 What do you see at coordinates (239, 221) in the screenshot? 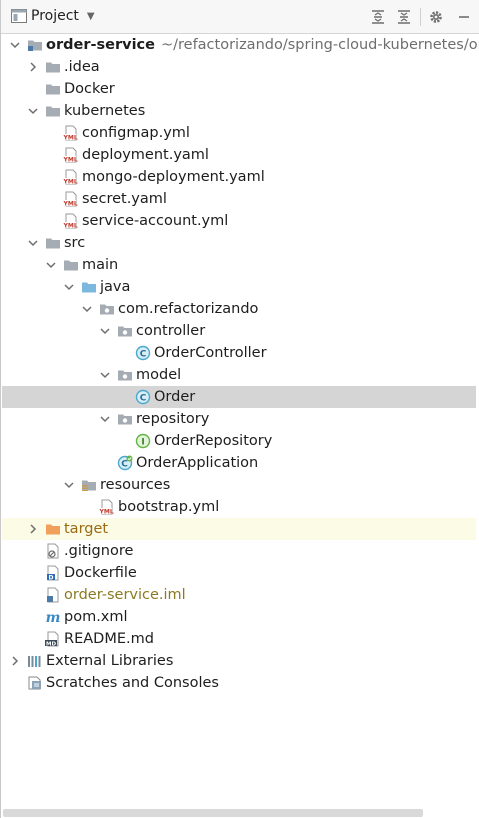
I see `tree-row: service-account.yml` at bounding box center [239, 221].